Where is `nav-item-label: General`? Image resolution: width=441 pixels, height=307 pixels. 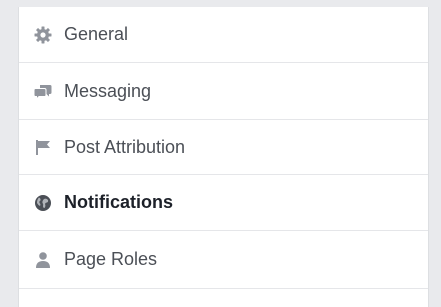 nav-item-label: General is located at coordinates (96, 34).